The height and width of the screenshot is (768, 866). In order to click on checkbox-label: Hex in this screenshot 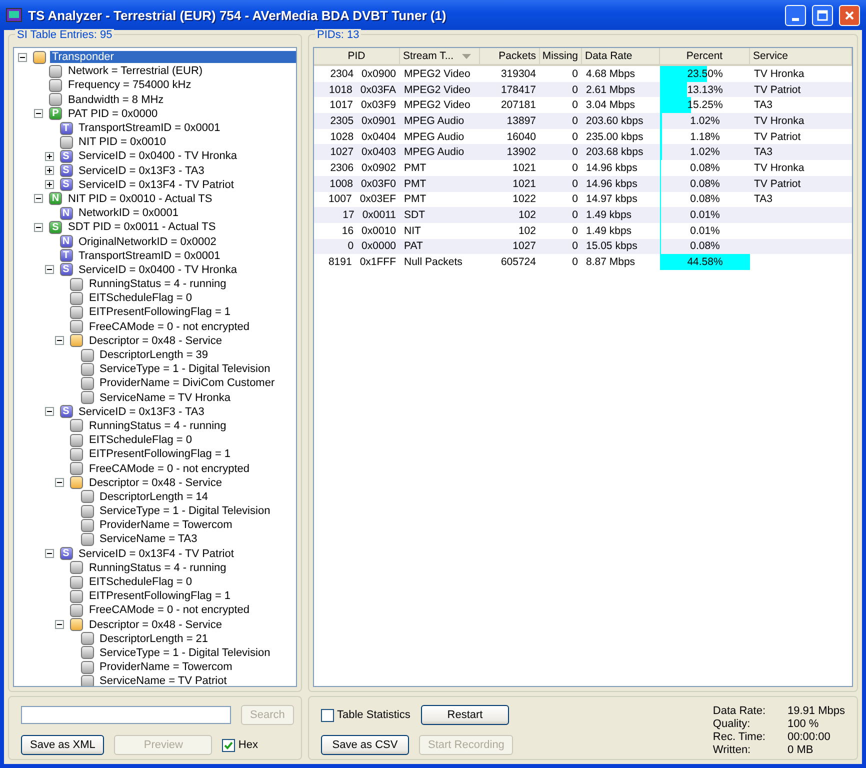, I will do `click(248, 745)`.